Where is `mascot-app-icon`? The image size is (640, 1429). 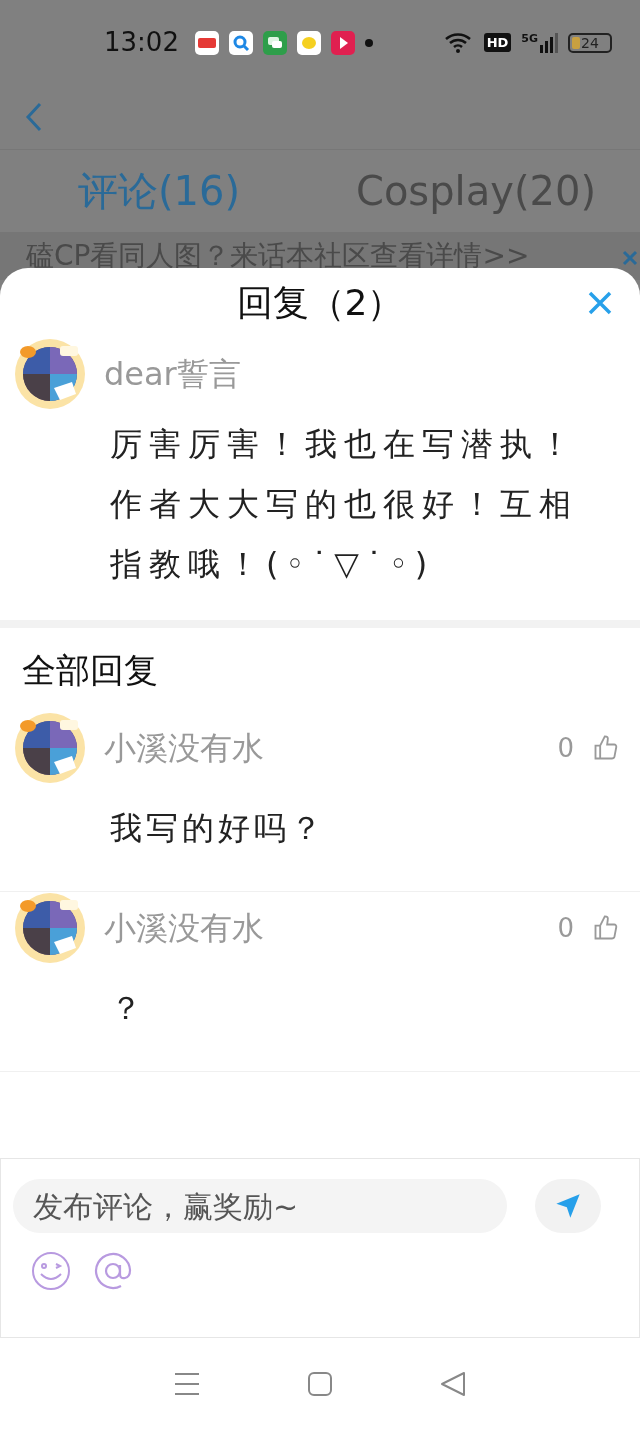 mascot-app-icon is located at coordinates (308, 42).